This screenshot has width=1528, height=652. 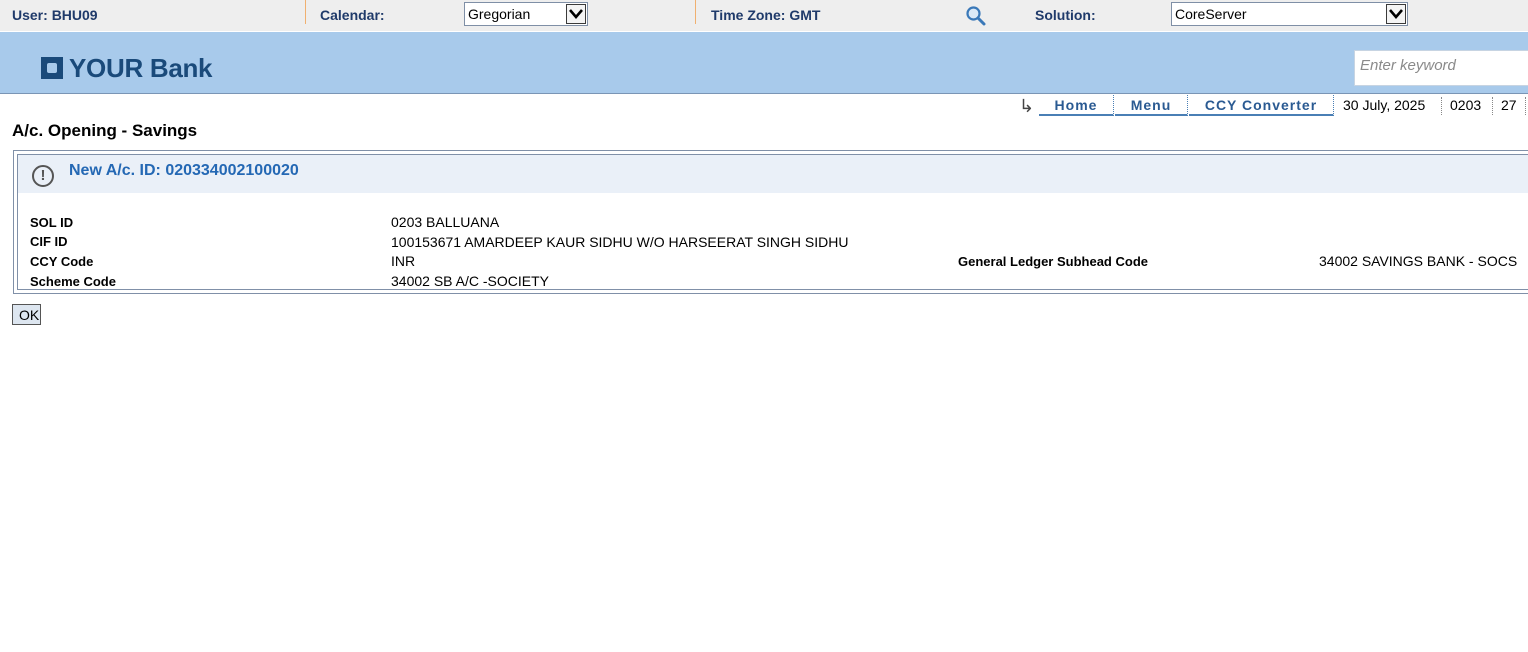 What do you see at coordinates (1418, 261) in the screenshot?
I see `gl-subhead-value: 34002 SAVINGS BANK - SOCS` at bounding box center [1418, 261].